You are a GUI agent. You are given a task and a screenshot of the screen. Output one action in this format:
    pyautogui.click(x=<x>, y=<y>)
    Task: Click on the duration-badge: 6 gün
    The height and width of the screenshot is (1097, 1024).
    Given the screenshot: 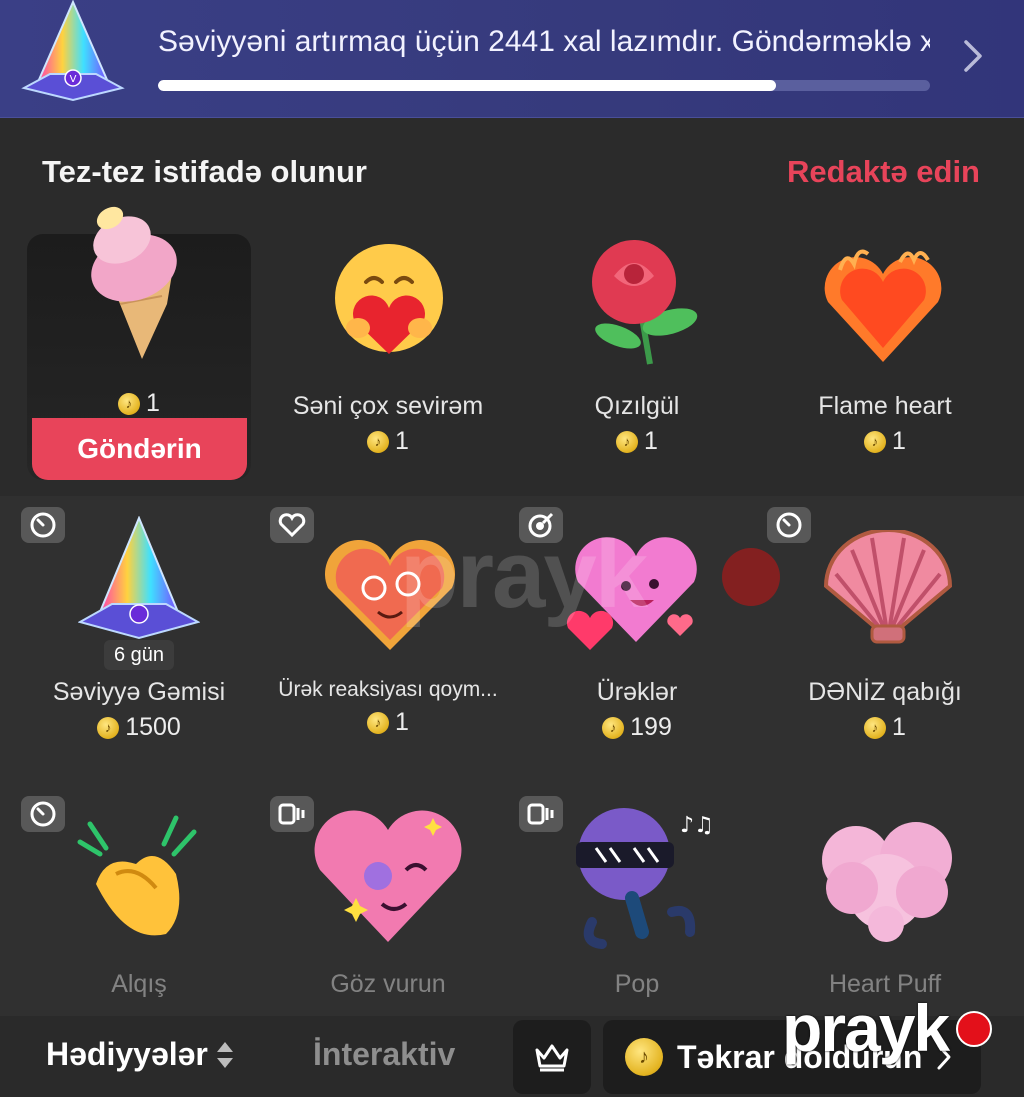 What is the action you would take?
    pyautogui.click(x=139, y=655)
    